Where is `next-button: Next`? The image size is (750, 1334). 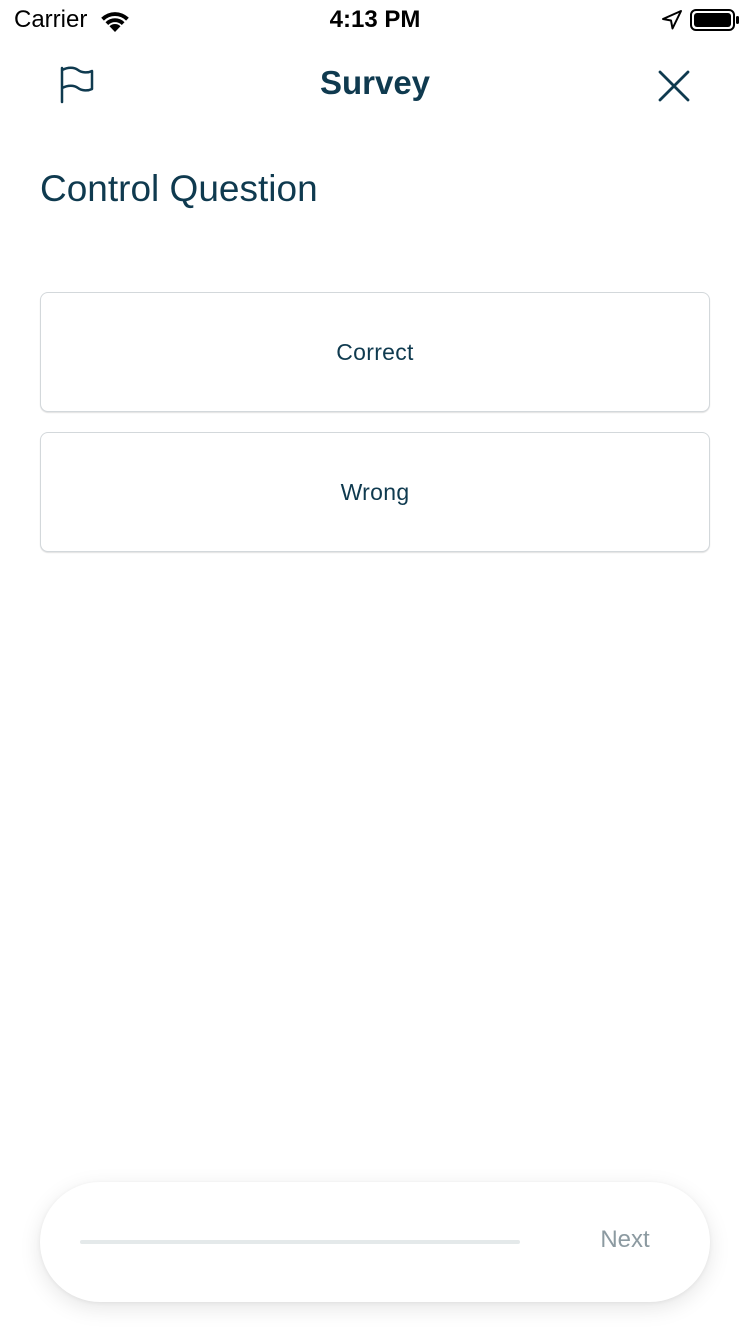 next-button: Next is located at coordinates (625, 1243).